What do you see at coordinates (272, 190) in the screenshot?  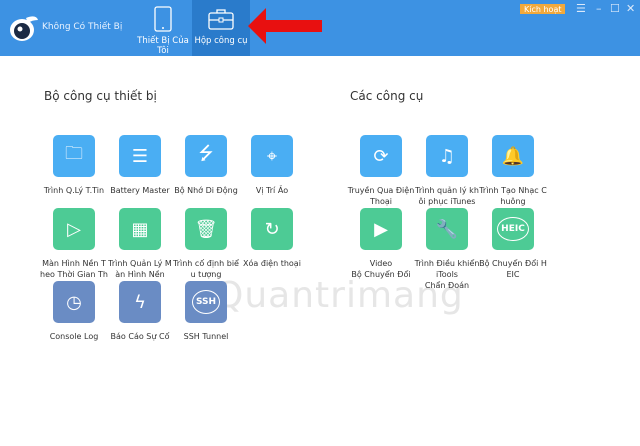 I see `tool-label: Vị Trí Ảo` at bounding box center [272, 190].